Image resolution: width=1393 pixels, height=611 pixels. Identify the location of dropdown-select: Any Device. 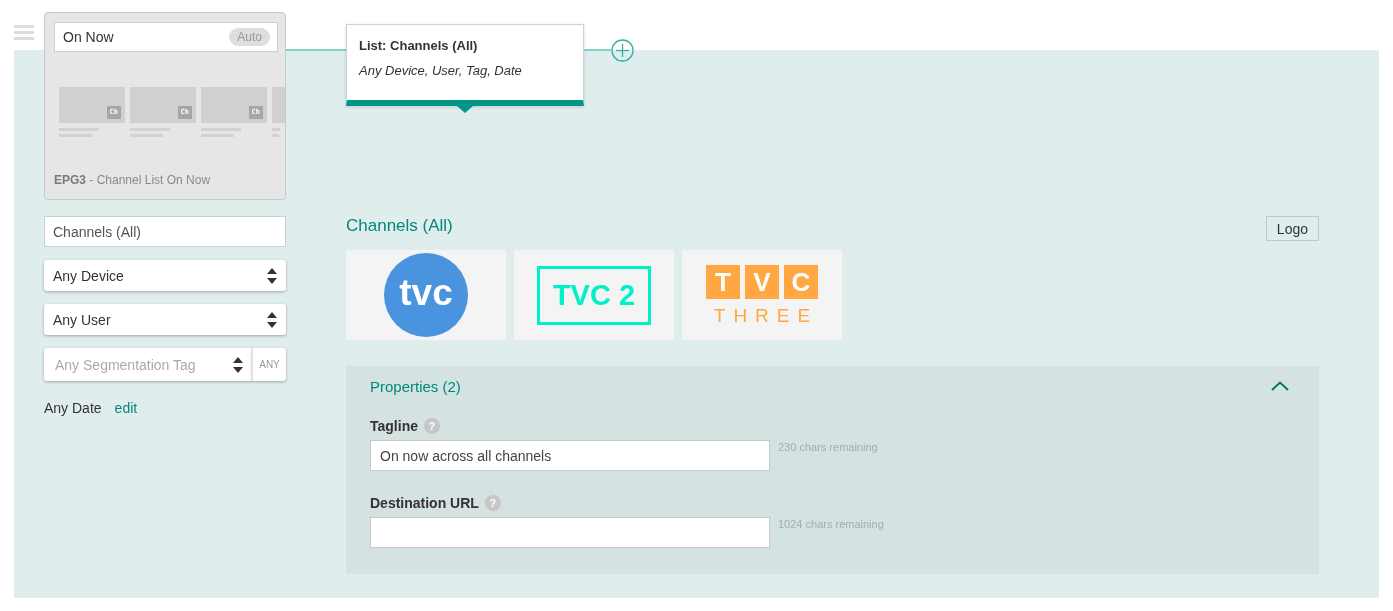
(165, 275).